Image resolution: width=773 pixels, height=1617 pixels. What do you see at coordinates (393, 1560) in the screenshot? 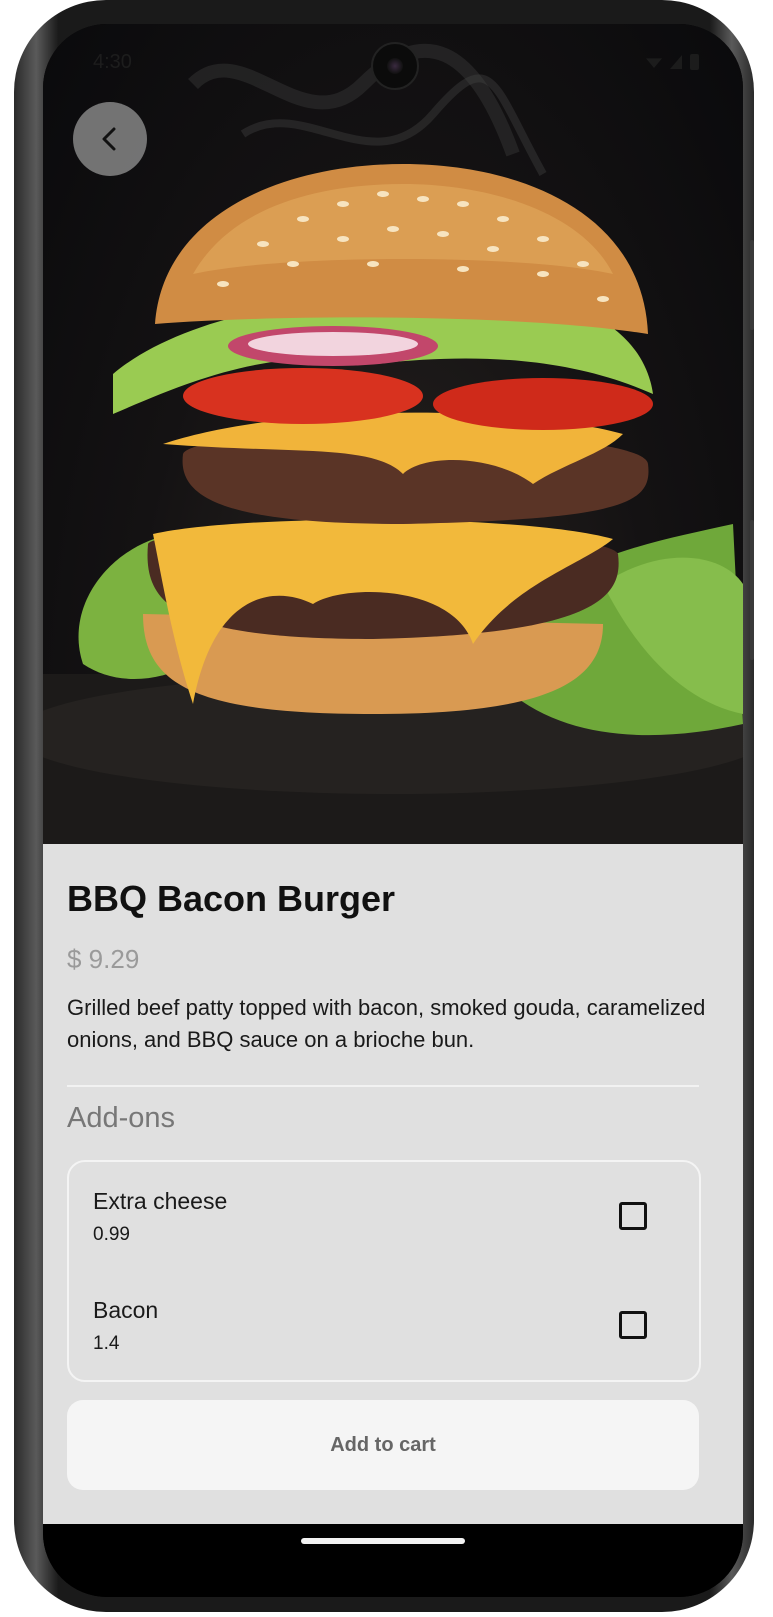
I see `system-nav-bar` at bounding box center [393, 1560].